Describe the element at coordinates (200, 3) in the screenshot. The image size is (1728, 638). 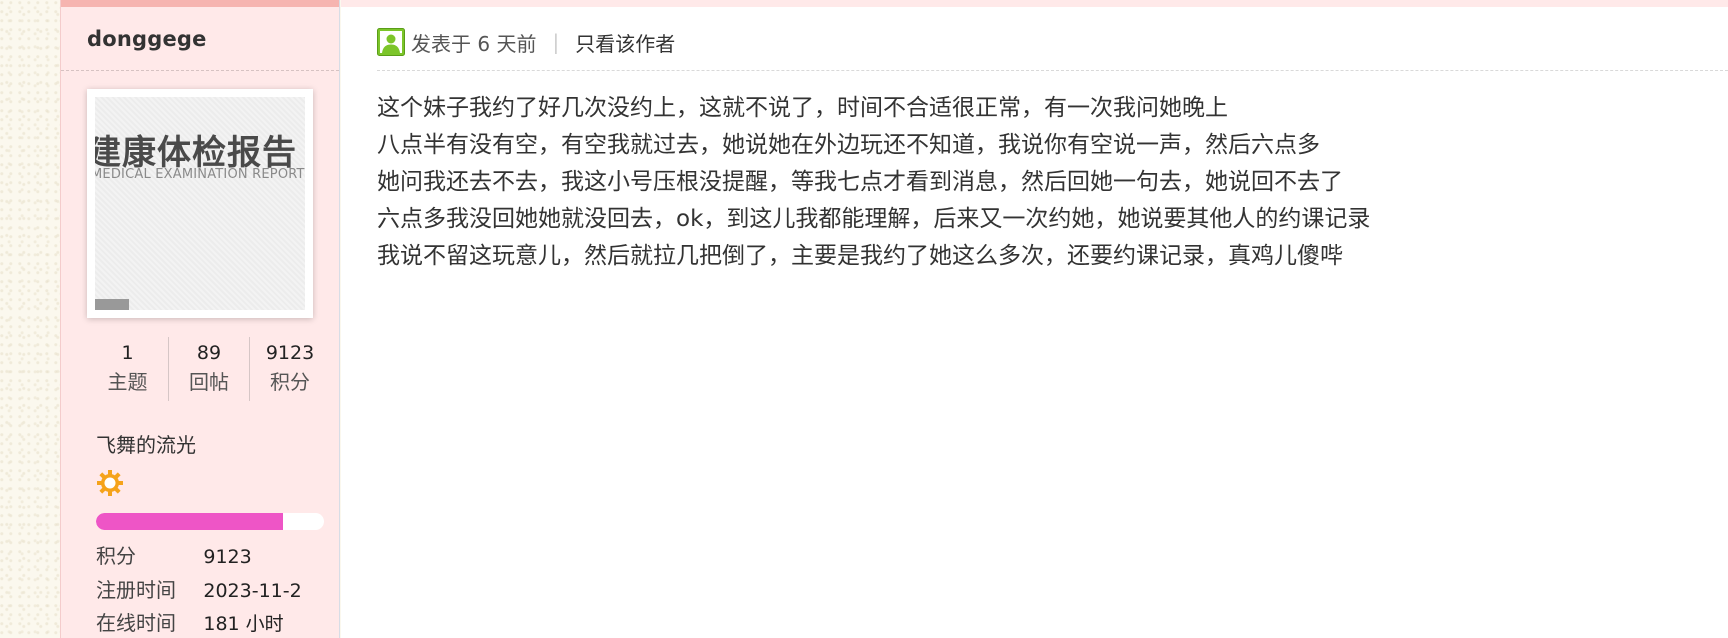
I see `sidebar-top-border` at that location.